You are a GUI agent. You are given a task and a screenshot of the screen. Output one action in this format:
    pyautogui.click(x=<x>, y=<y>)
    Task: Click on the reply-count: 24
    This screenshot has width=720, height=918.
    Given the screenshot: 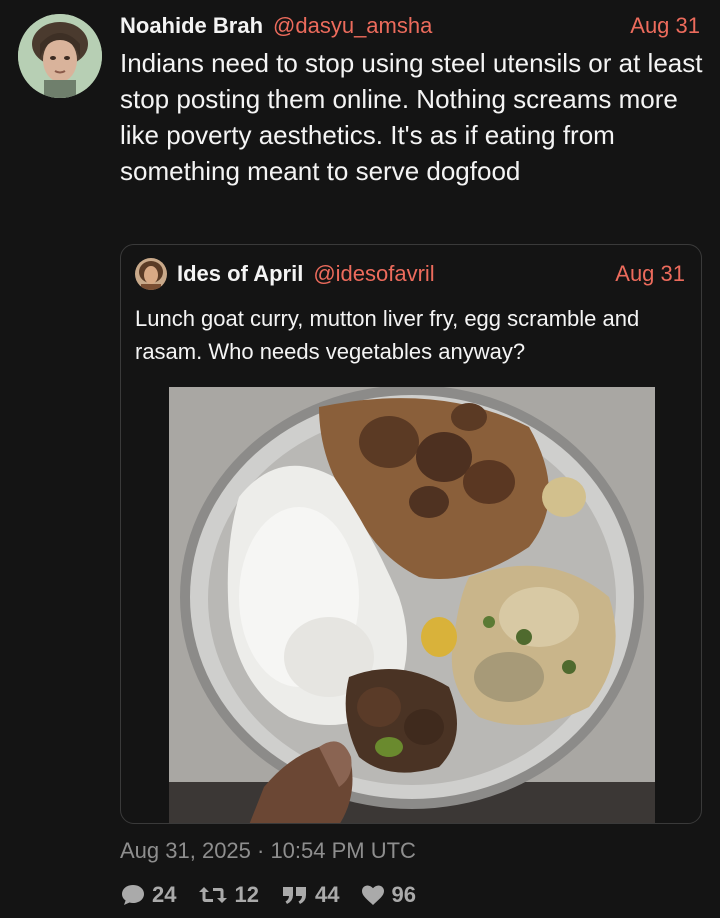 What is the action you would take?
    pyautogui.click(x=164, y=894)
    